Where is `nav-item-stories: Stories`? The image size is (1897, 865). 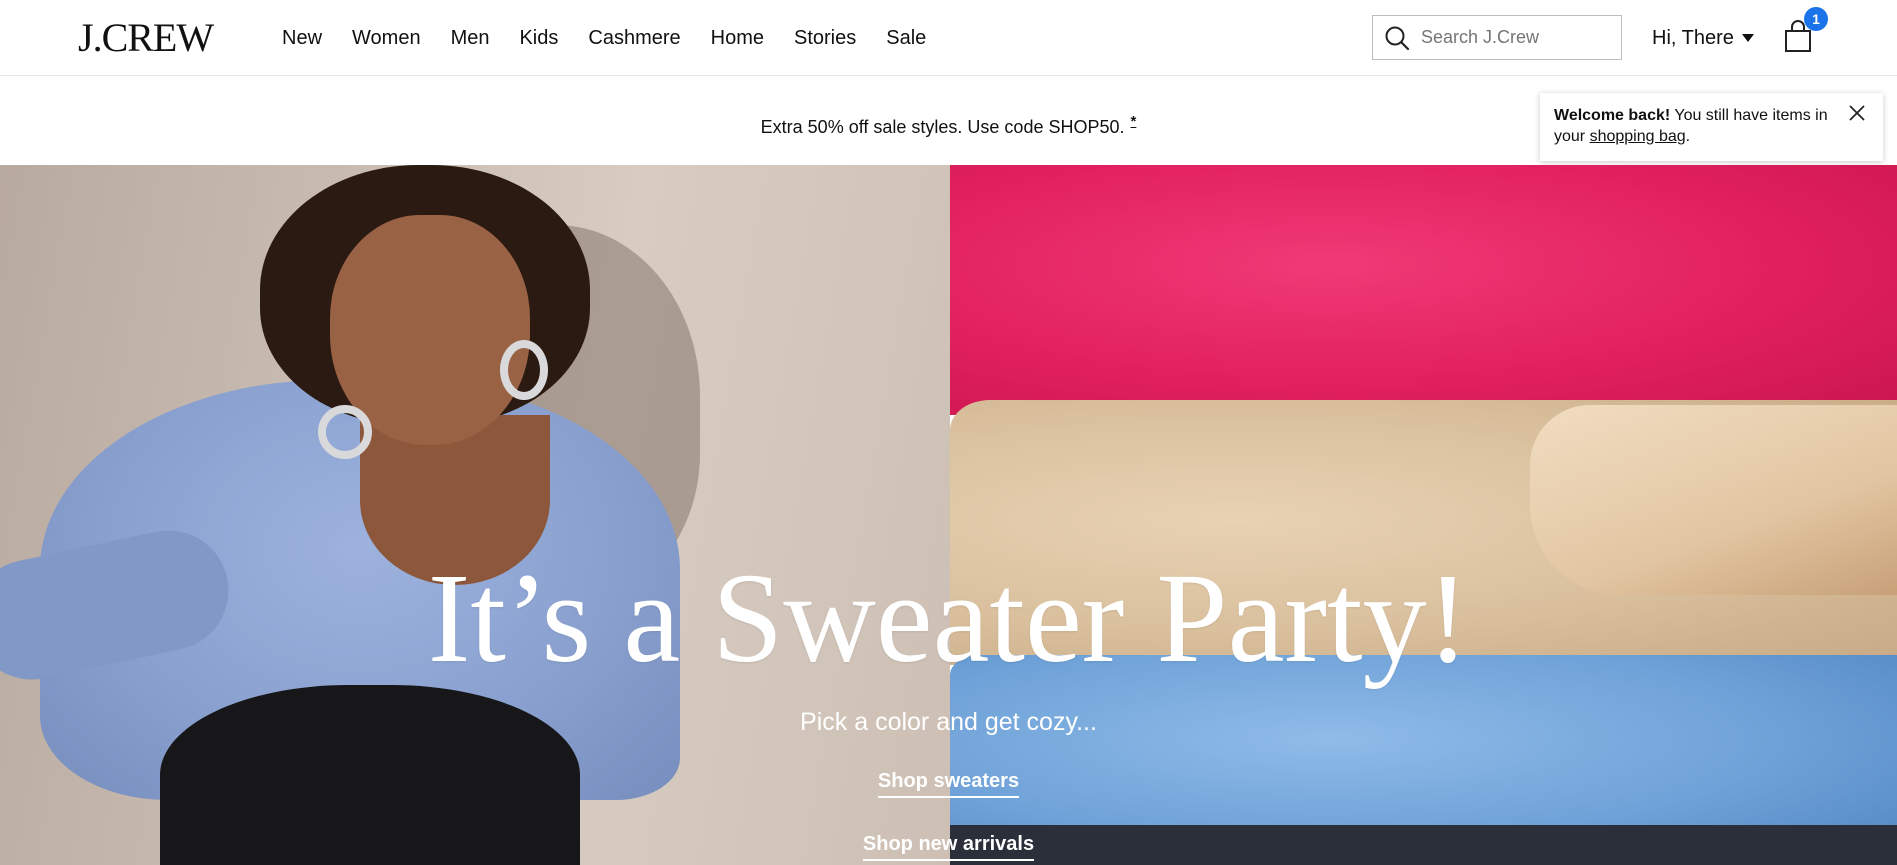
nav-item-stories: Stories is located at coordinates (825, 38).